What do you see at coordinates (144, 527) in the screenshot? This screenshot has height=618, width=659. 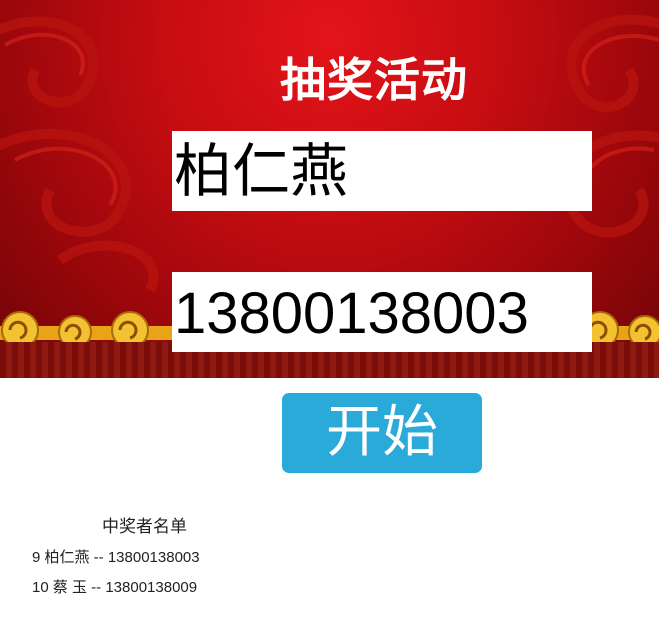 I see `winners-list-title: 中奖者名单` at bounding box center [144, 527].